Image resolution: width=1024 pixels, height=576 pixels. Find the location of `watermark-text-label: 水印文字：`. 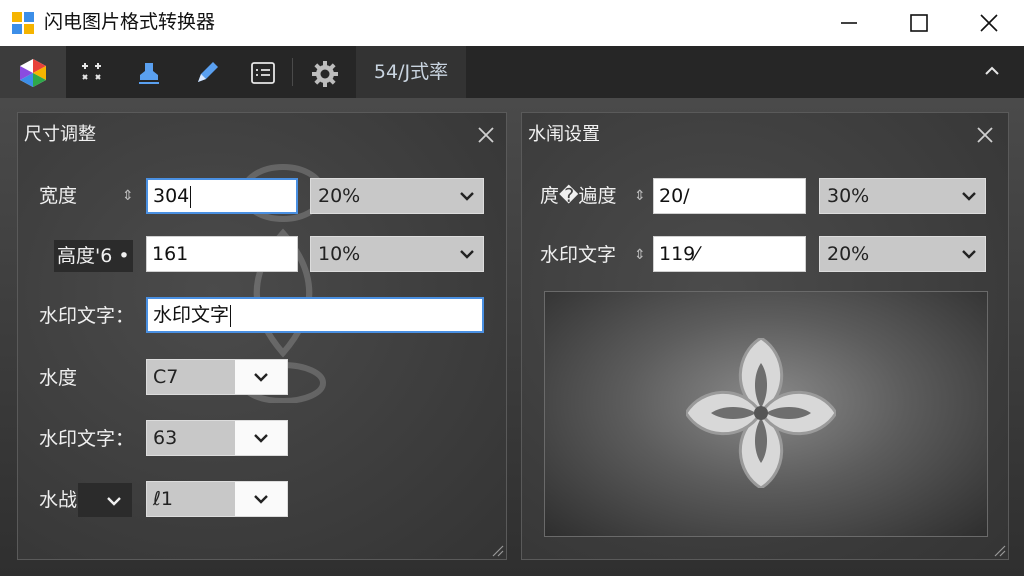

watermark-text-label: 水印文字： is located at coordinates (87, 316).